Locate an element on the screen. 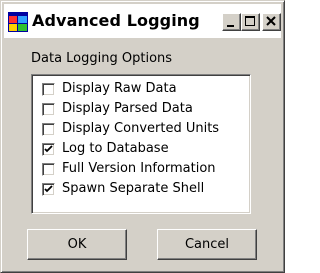 Image resolution: width=320 pixels, height=273 pixels. title-bar: Advanced Logging is located at coordinates (142, 21).